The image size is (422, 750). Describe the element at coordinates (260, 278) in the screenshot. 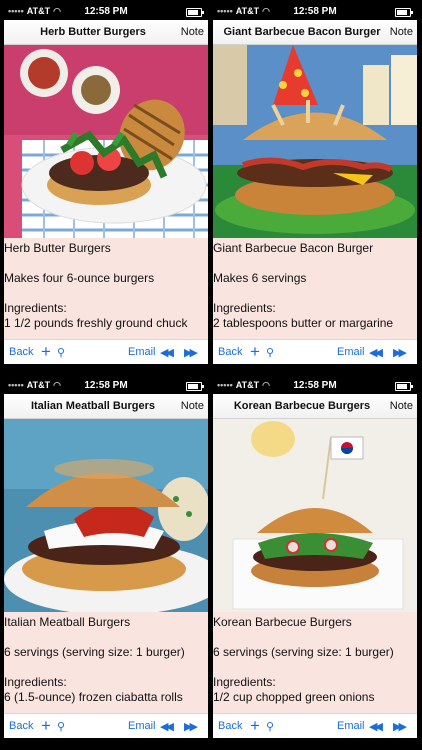

I see `recipe-yield: Makes 6 servings` at that location.